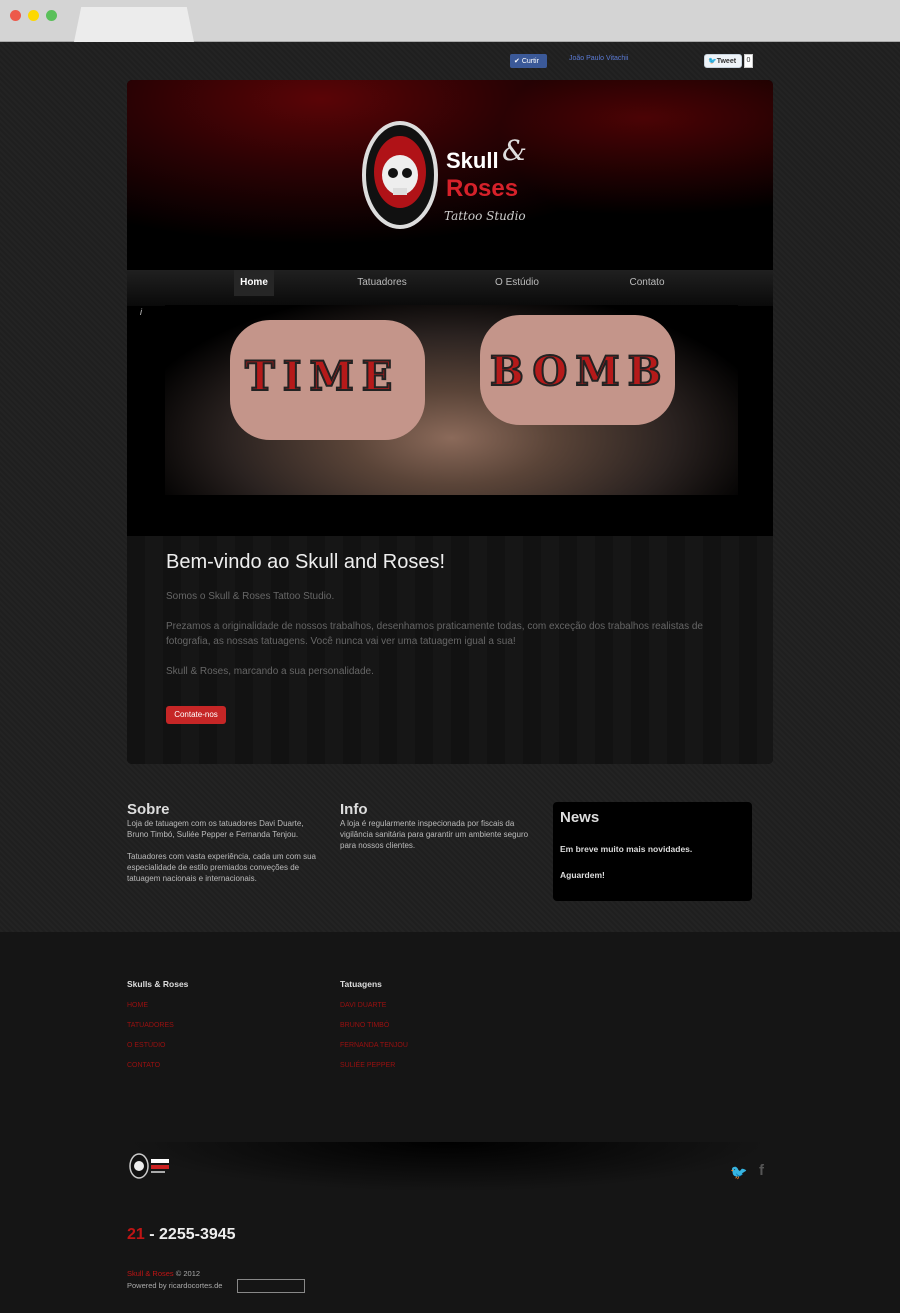  Describe the element at coordinates (598, 62) in the screenshot. I see `facebook-user-link: João Paulo Vitachii` at that location.